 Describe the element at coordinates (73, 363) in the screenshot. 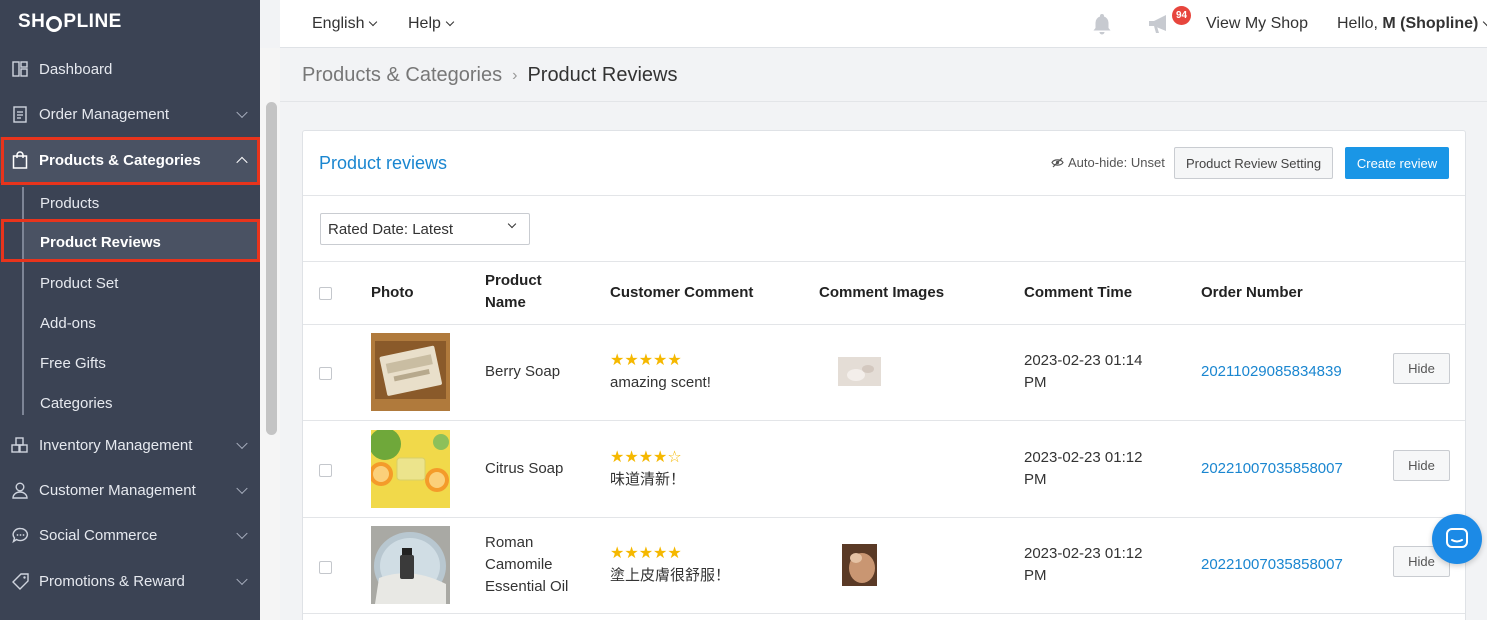

I see `subitem-label: Free Gifts` at that location.